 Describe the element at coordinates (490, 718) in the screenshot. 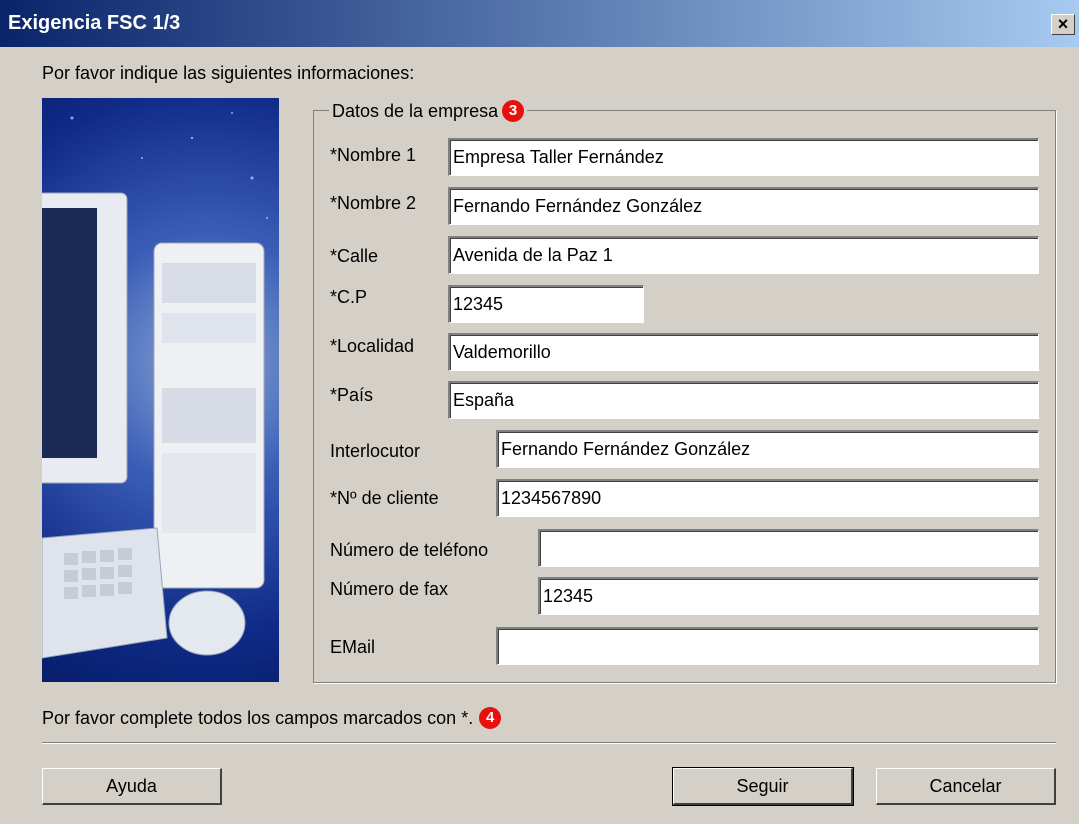

I see `step-badge-4: 4` at that location.